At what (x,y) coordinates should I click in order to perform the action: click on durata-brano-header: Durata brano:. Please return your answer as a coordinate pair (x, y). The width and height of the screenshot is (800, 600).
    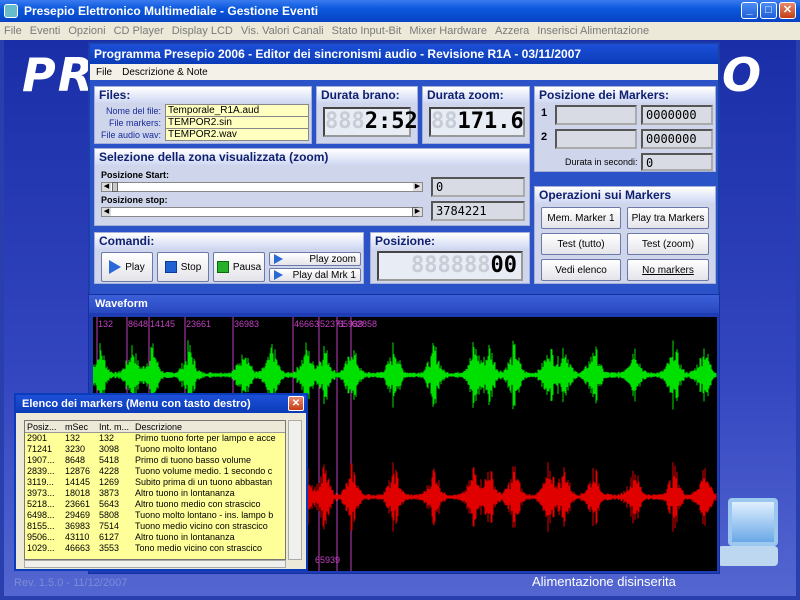
    Looking at the image, I should click on (367, 95).